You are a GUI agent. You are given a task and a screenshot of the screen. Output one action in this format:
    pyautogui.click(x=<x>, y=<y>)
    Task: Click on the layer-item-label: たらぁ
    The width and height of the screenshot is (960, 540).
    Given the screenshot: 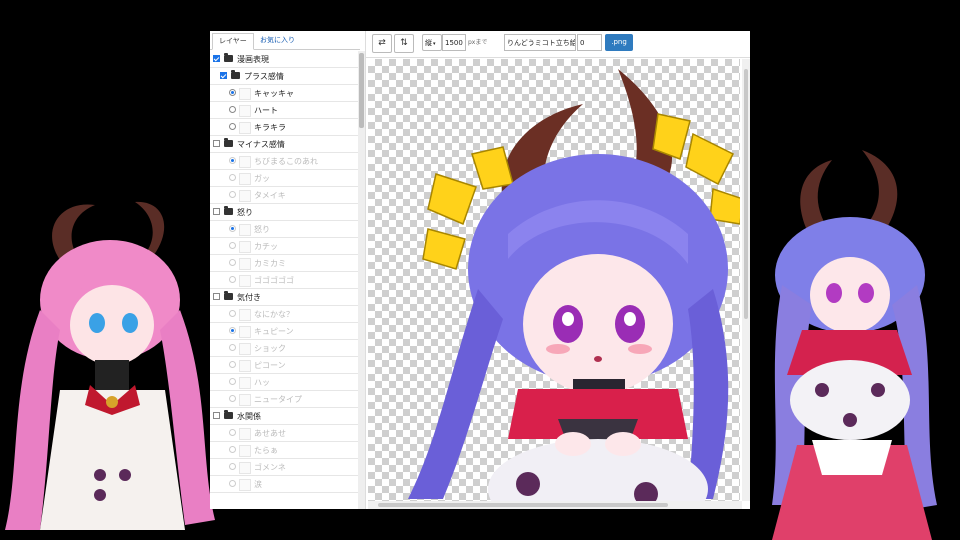 What is the action you would take?
    pyautogui.click(x=266, y=450)
    